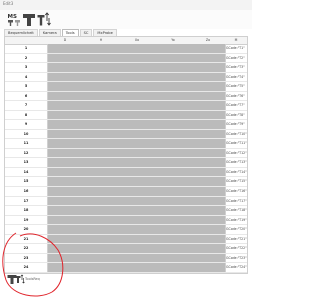 This screenshot has width=320, height=300. What do you see at coordinates (235, 96) in the screenshot?
I see `row-gcode-cell: GCode:"T6"` at bounding box center [235, 96].